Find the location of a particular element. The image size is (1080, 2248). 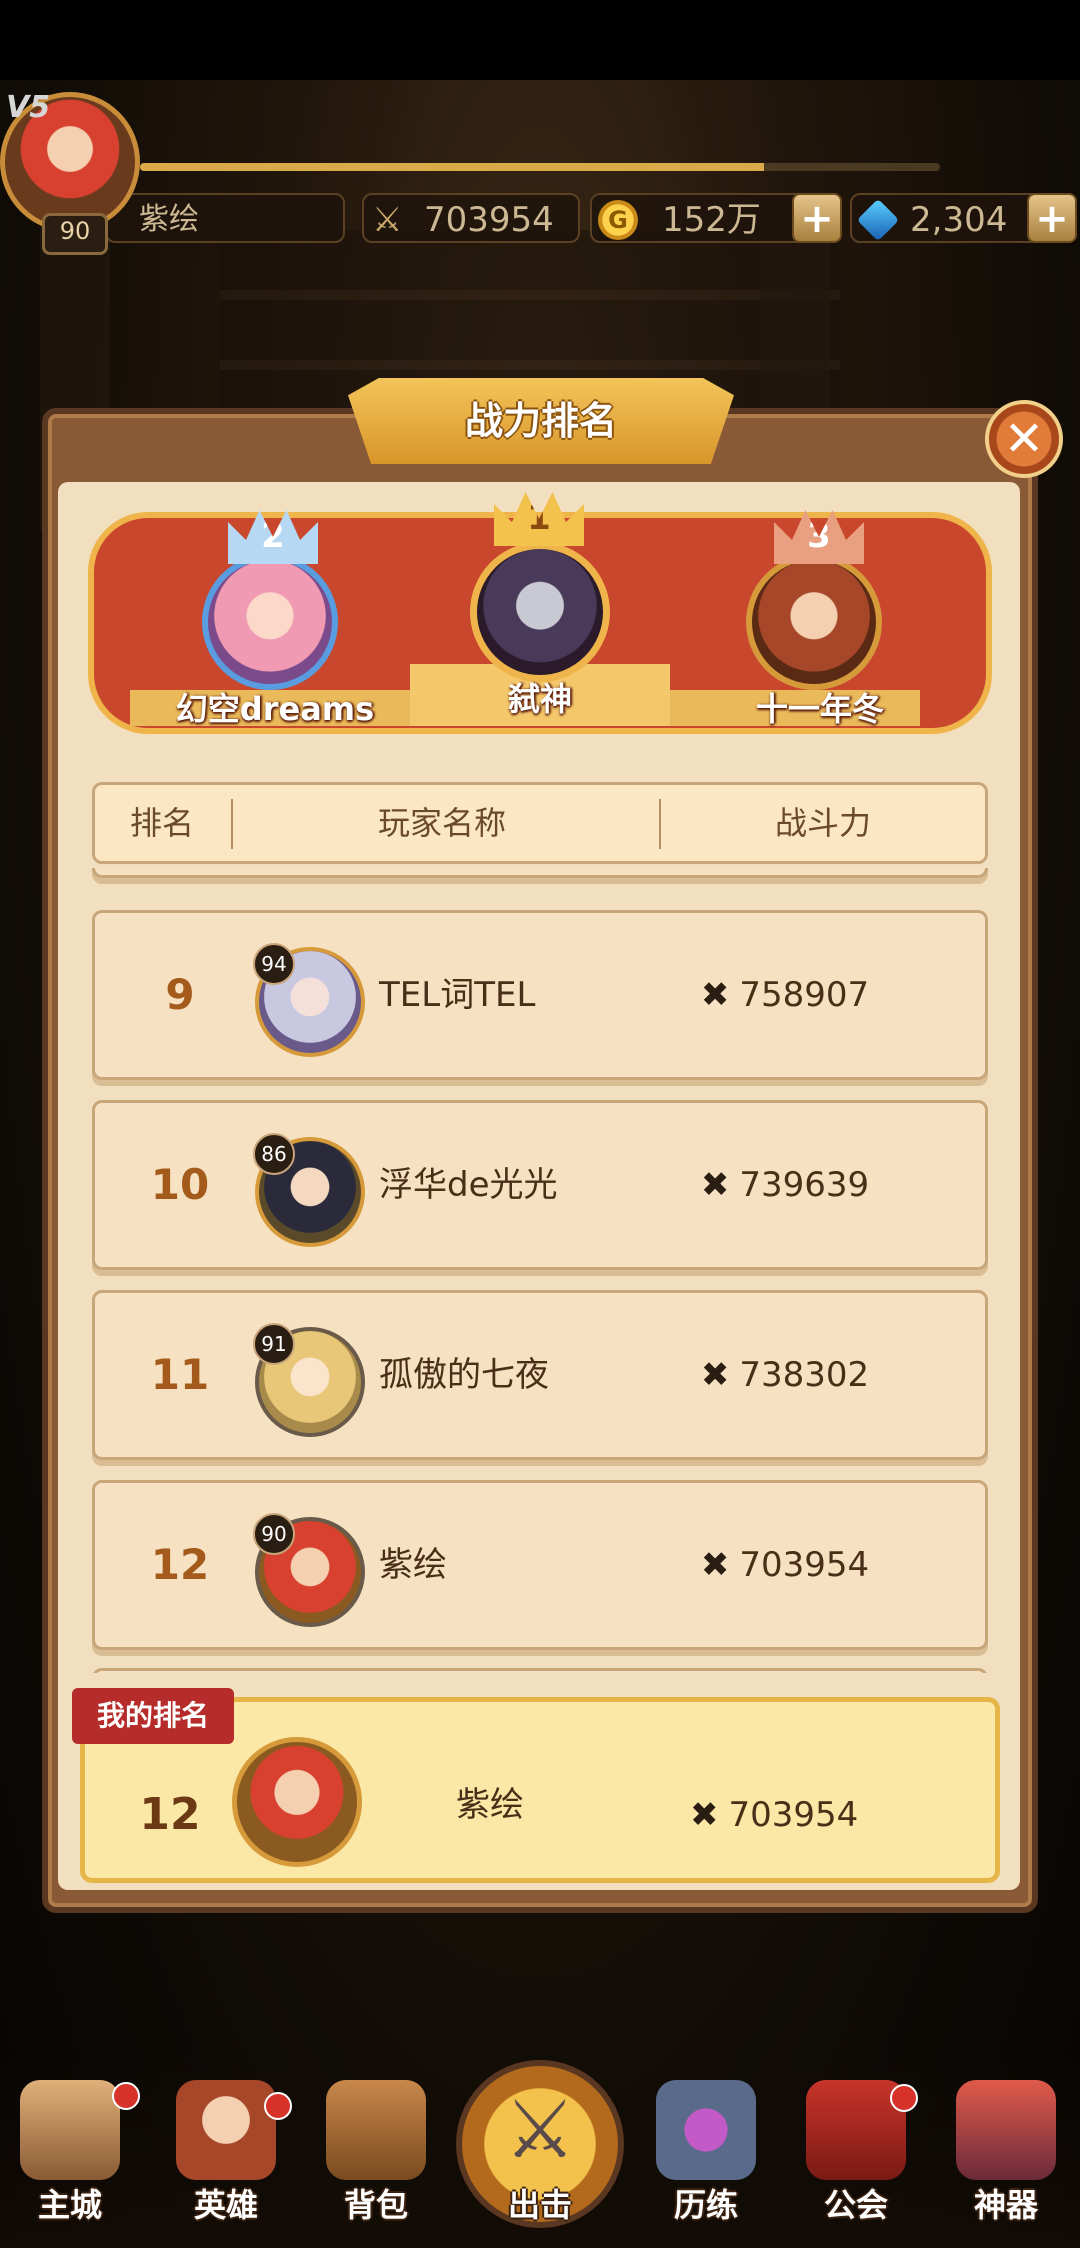

row-level-badge: 90 is located at coordinates (274, 1534).